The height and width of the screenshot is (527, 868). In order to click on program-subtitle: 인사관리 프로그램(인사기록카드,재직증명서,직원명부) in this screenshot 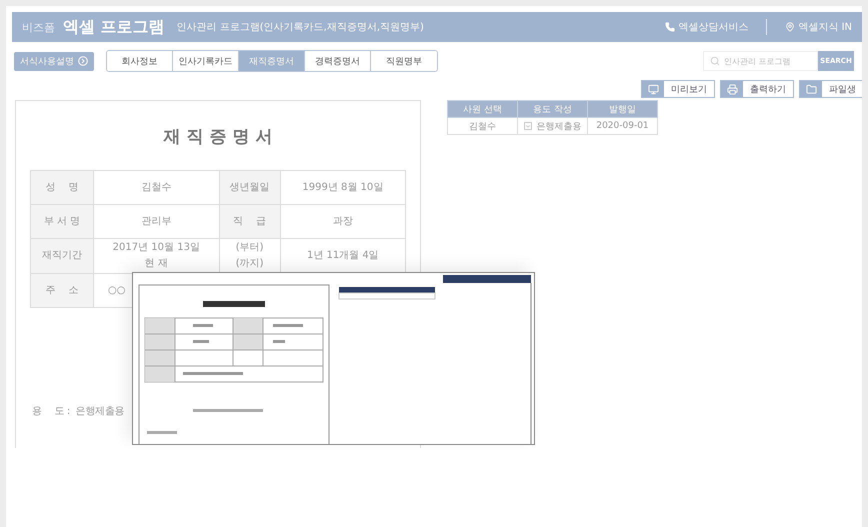, I will do `click(300, 27)`.